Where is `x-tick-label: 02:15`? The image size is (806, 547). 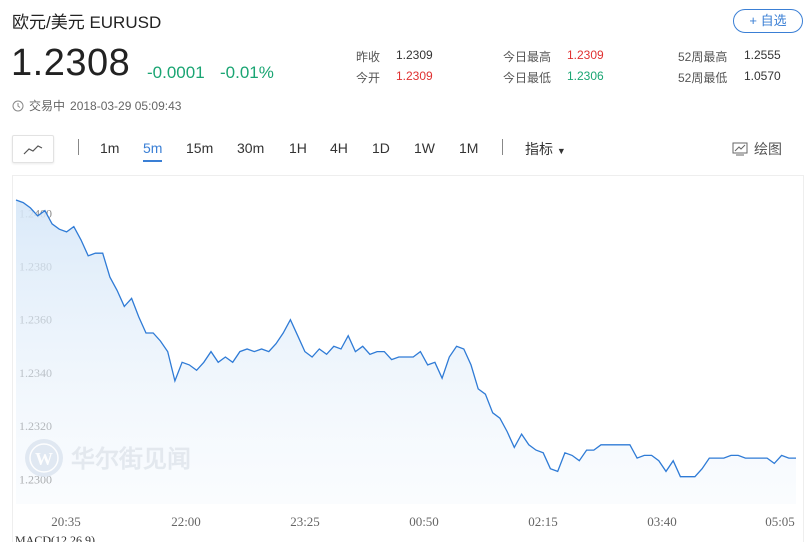 x-tick-label: 02:15 is located at coordinates (543, 521).